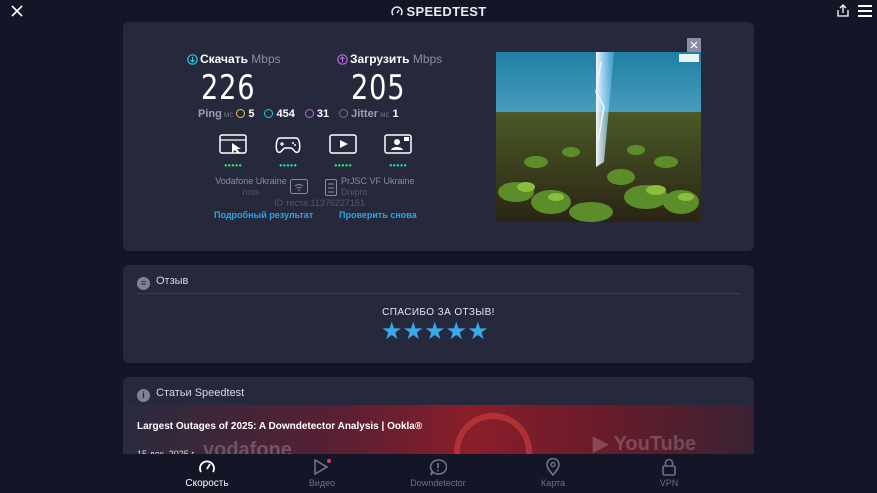 The width and height of the screenshot is (877, 493). Describe the element at coordinates (210, 114) in the screenshot. I see `ping-label: Ping` at that location.